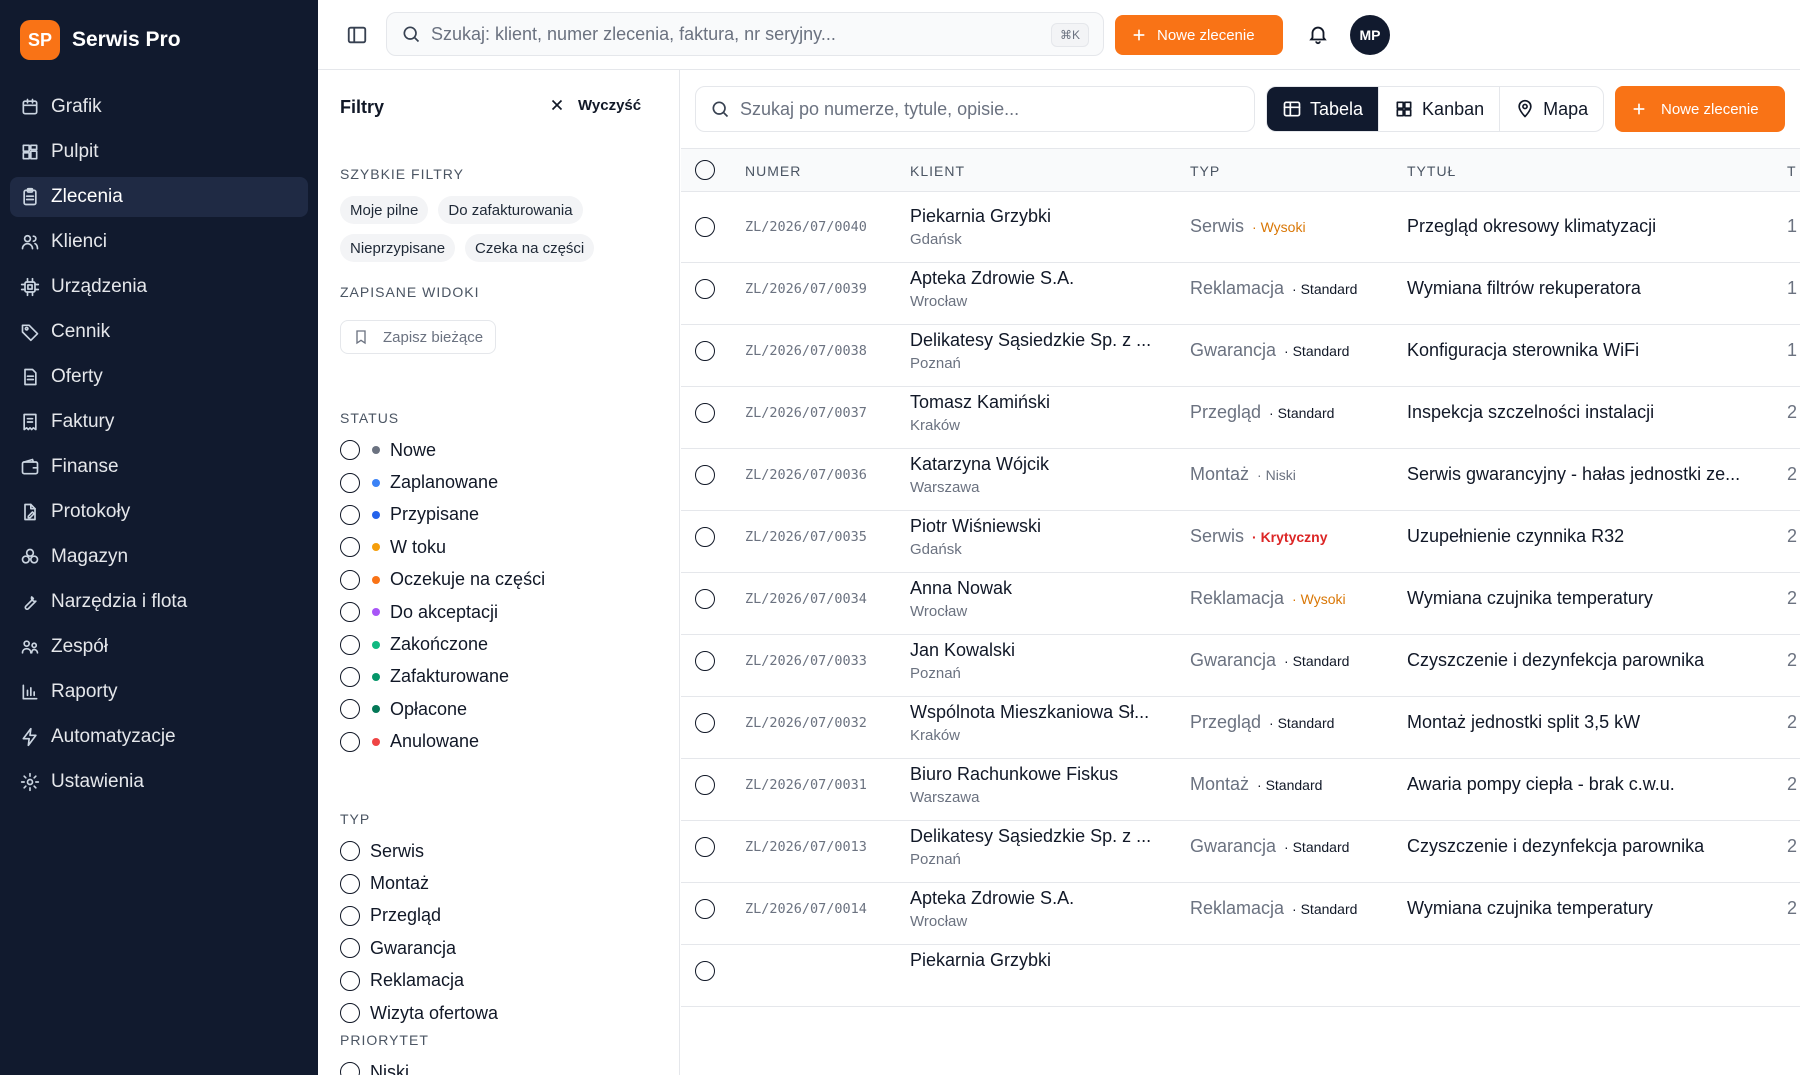  What do you see at coordinates (806, 537) in the screenshot?
I see `order-number: ZL/2026/07/0035` at bounding box center [806, 537].